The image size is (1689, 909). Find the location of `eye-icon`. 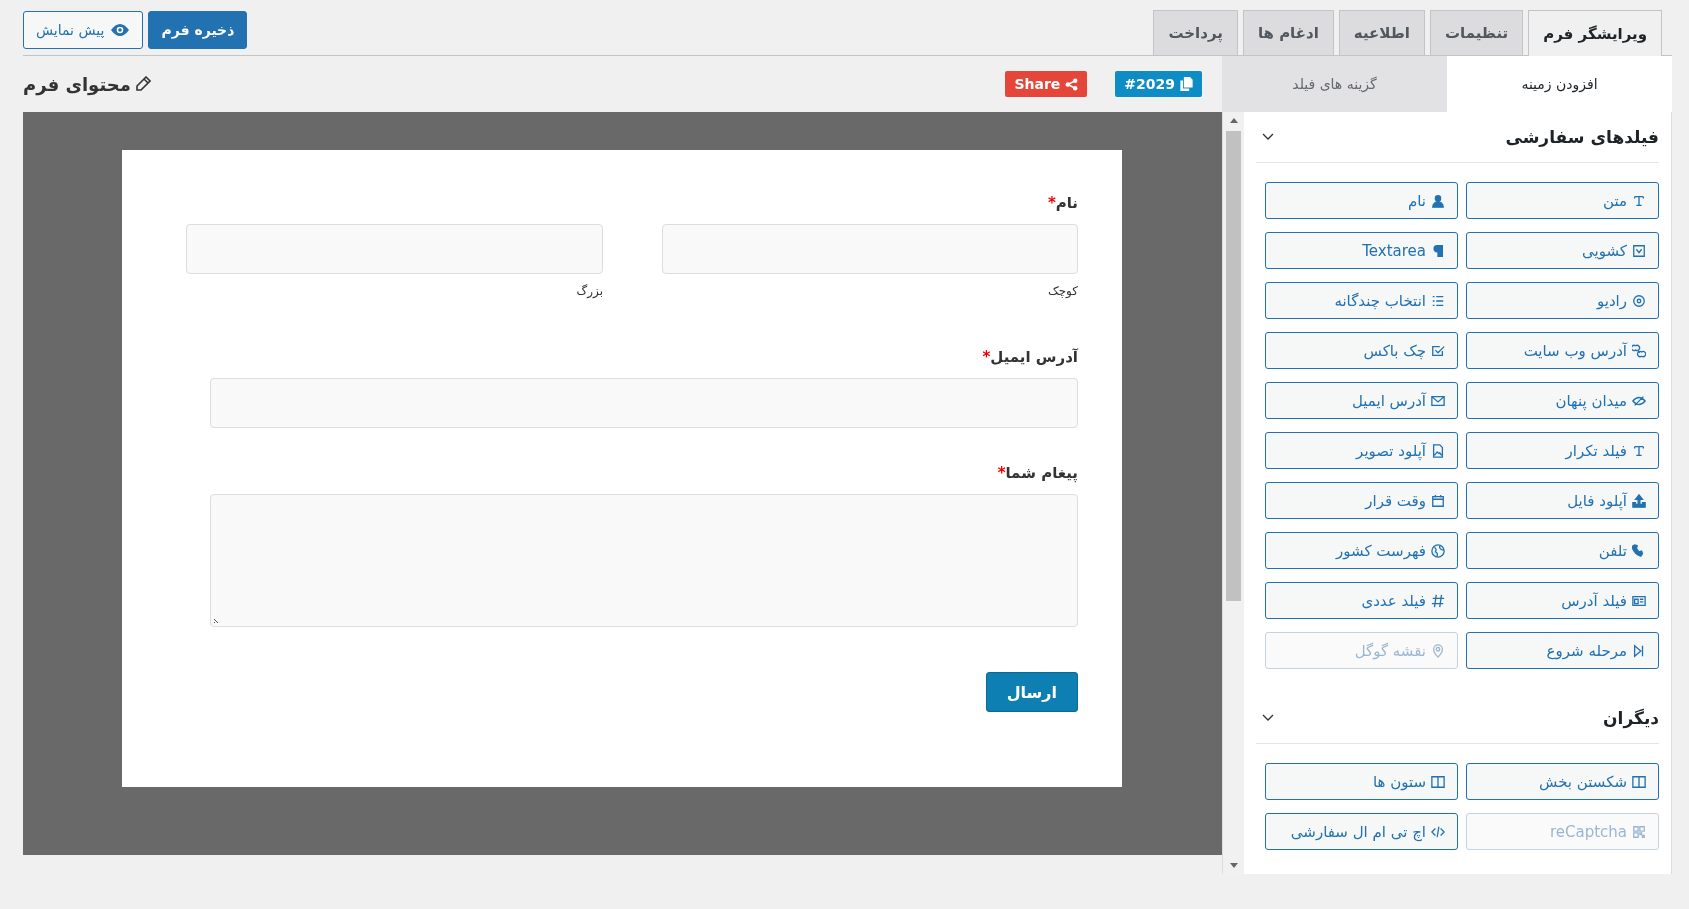

eye-icon is located at coordinates (120, 30).